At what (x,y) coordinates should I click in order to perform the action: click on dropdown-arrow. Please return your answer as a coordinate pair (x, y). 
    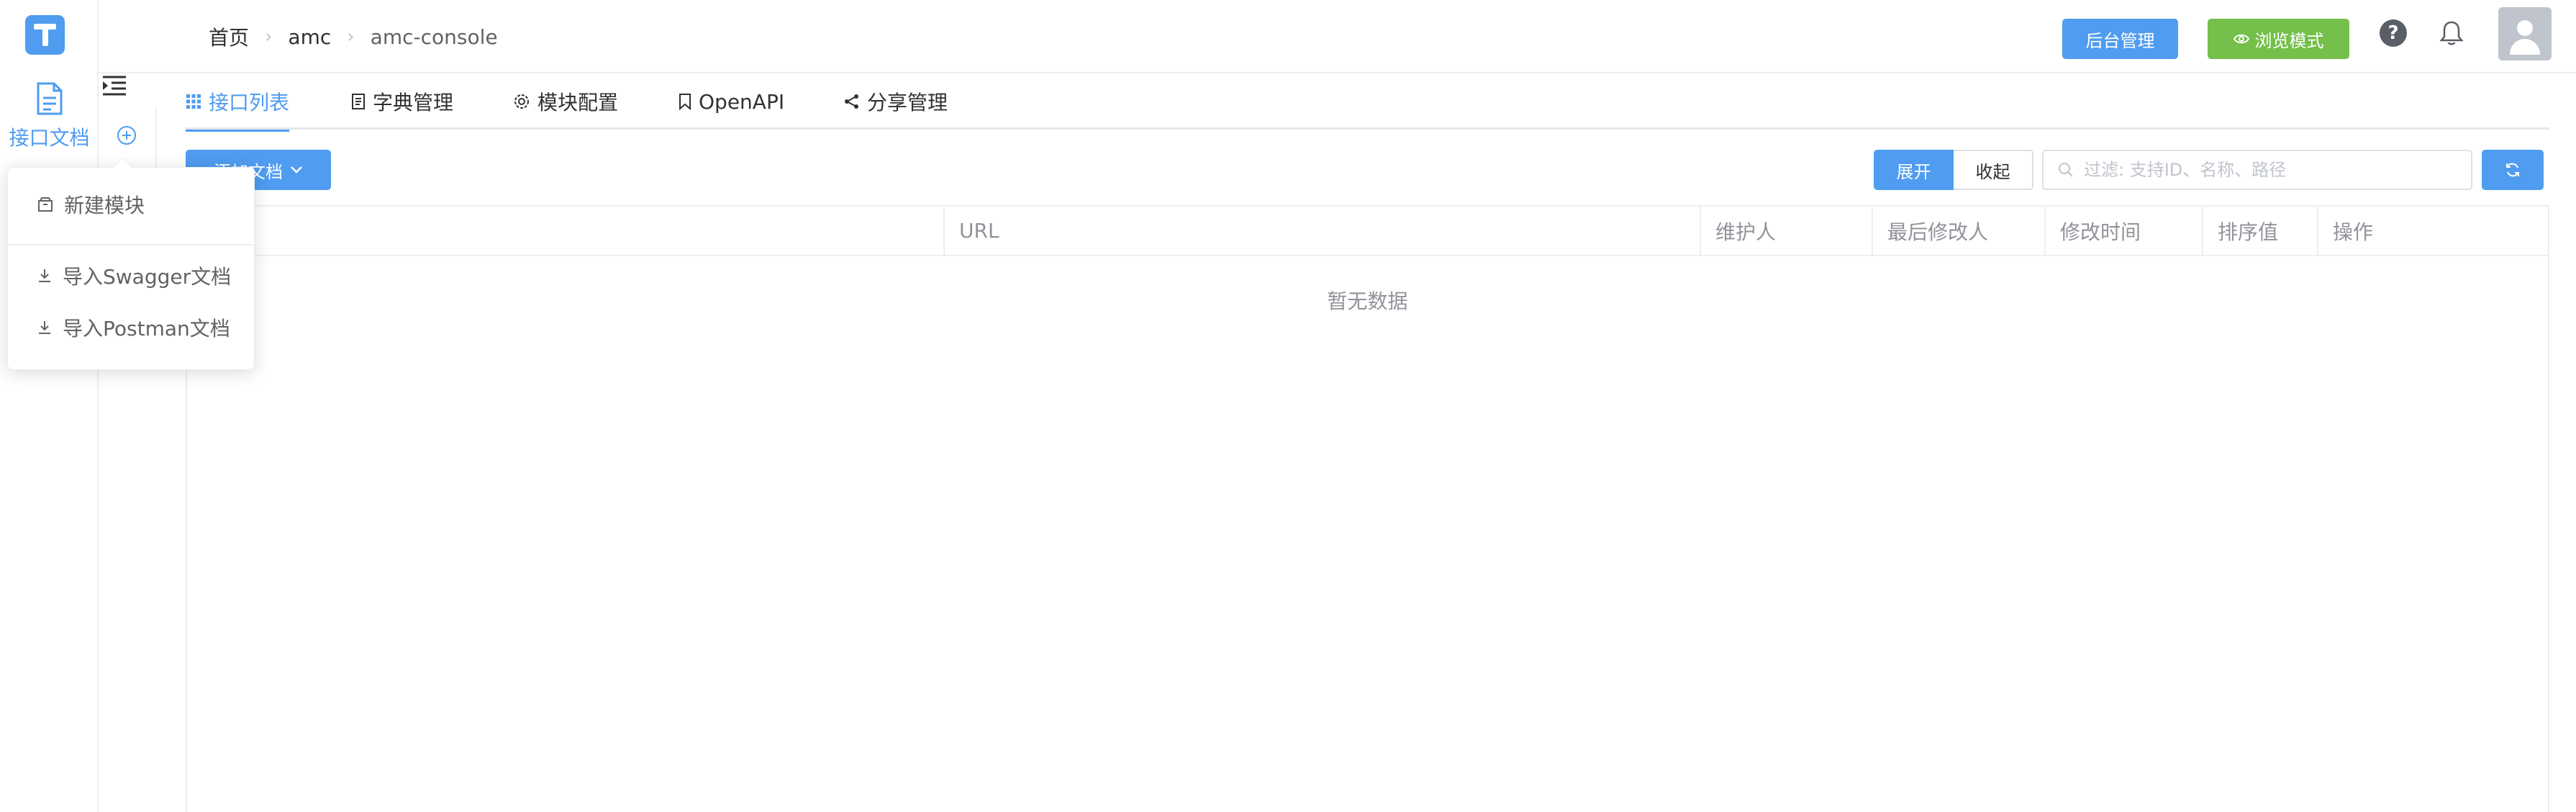
    Looking at the image, I should click on (123, 167).